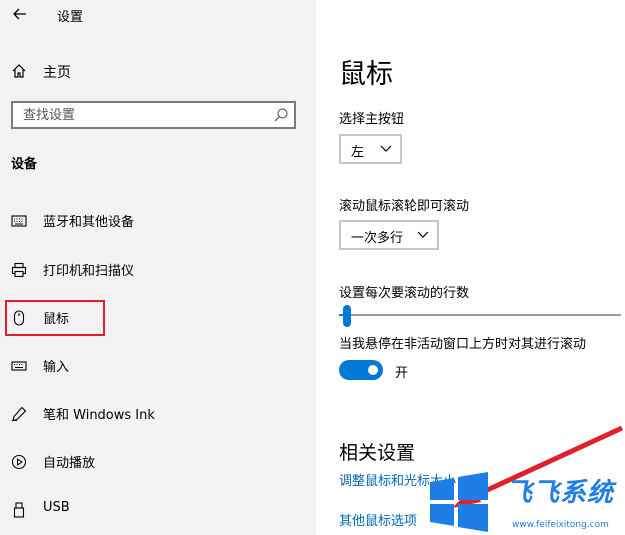  I want to click on sidebar-item-label: 自动播放, so click(69, 463).